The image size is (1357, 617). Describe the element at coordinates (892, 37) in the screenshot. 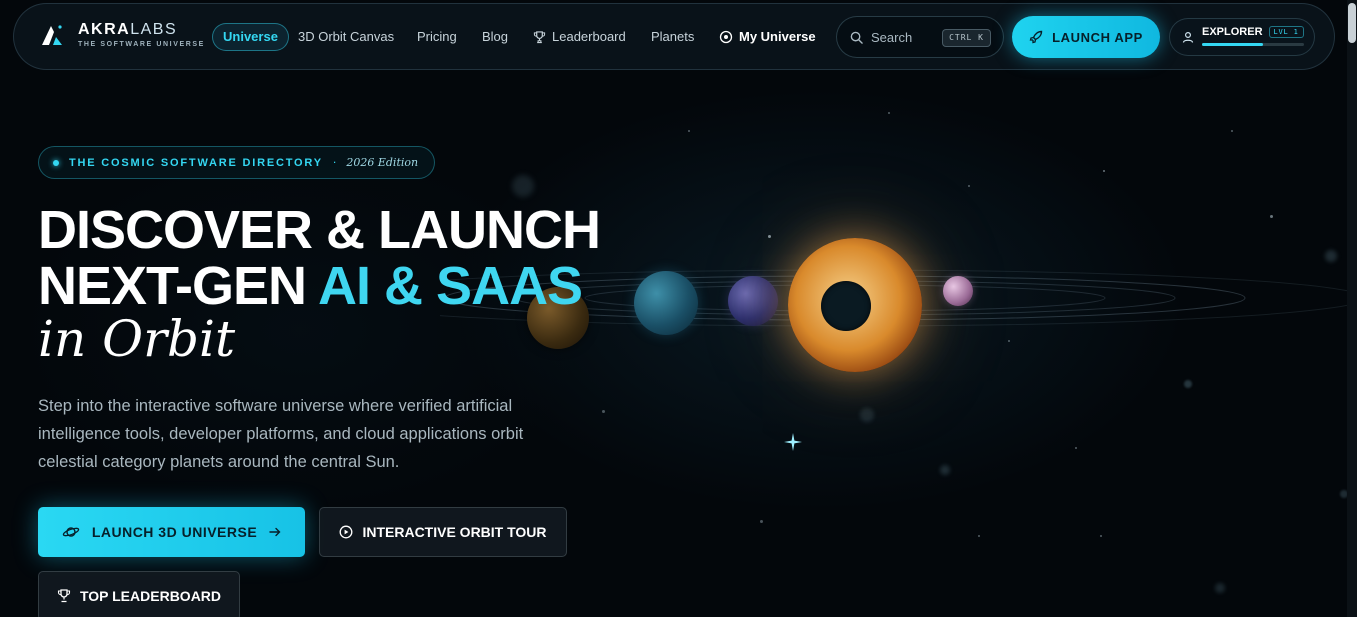

I see `search-label: Search` at that location.